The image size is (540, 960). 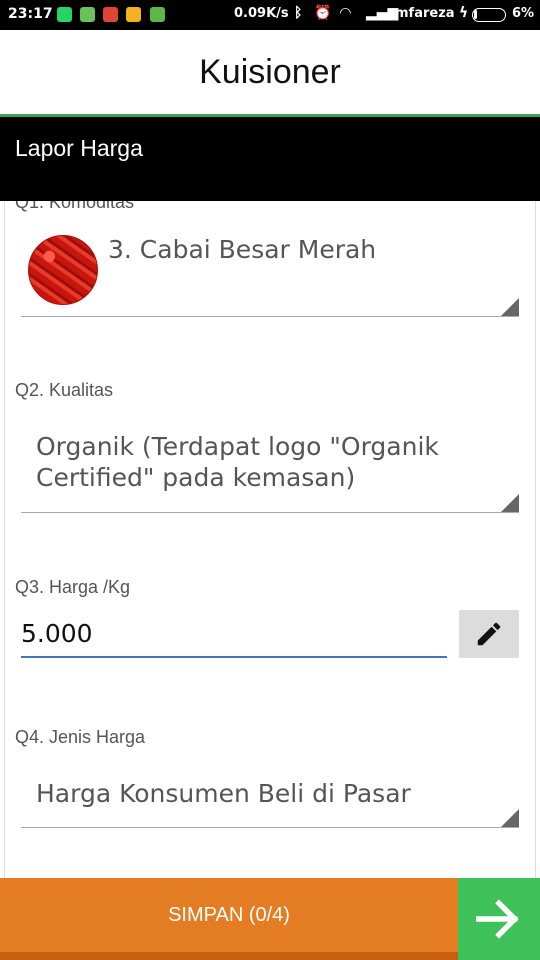 I want to click on q2-selected-value-line2: Certified" pada kemasan), so click(x=196, y=477).